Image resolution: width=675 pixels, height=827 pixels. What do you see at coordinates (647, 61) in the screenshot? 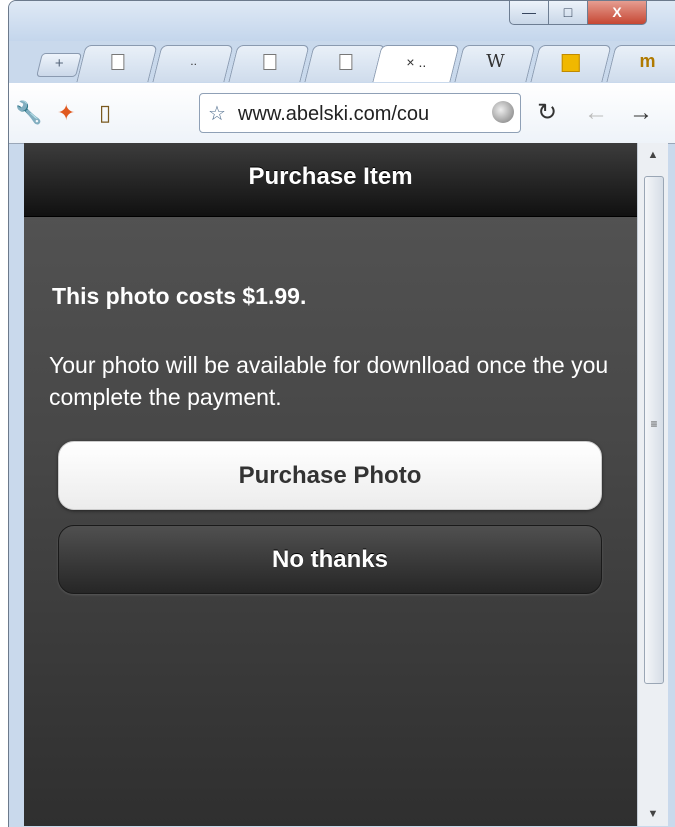
I see `favicon-icon: m` at bounding box center [647, 61].